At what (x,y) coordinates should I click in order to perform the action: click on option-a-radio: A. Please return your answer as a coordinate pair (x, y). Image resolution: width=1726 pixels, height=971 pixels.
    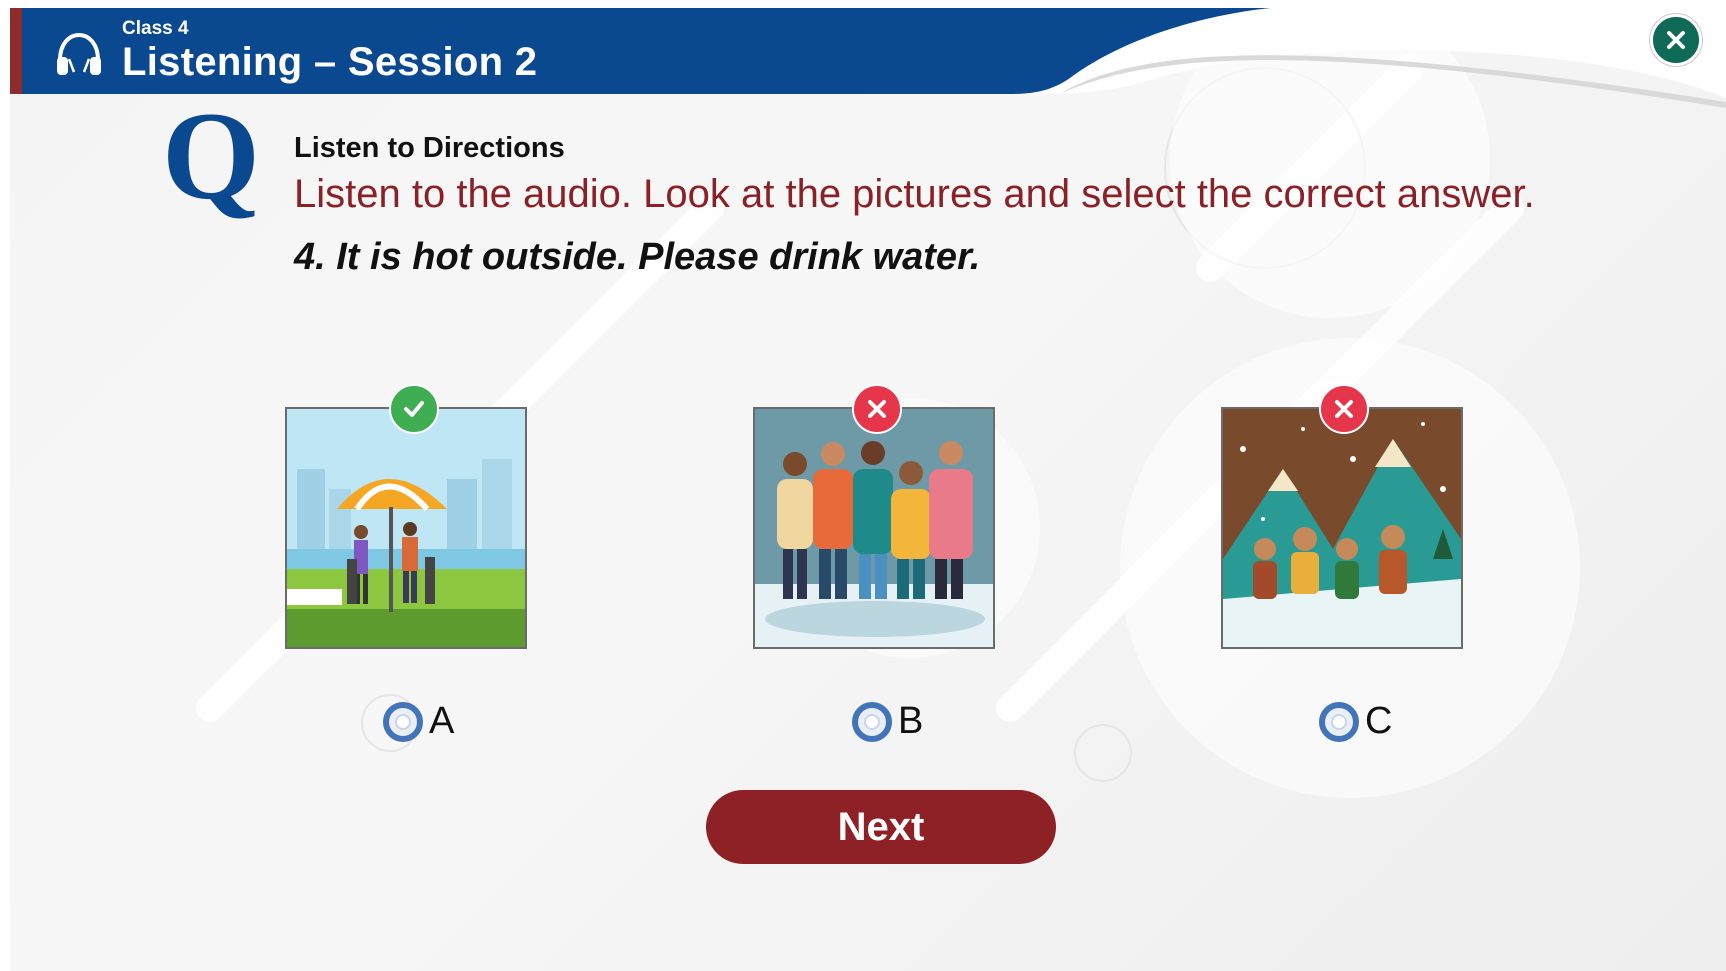
    Looking at the image, I should click on (418, 721).